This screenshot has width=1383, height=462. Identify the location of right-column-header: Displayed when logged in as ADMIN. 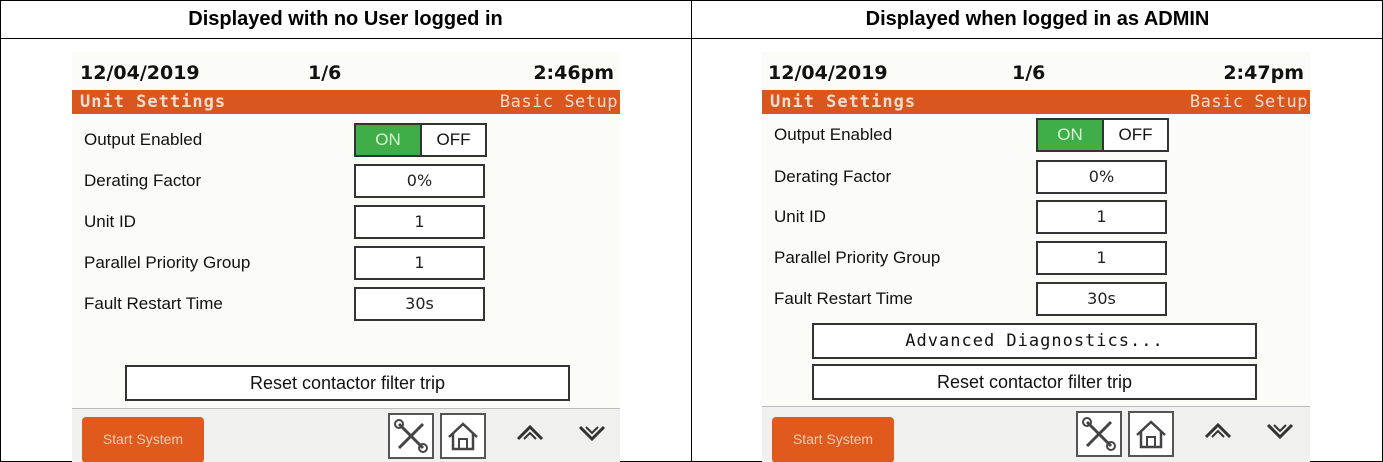
(1037, 19).